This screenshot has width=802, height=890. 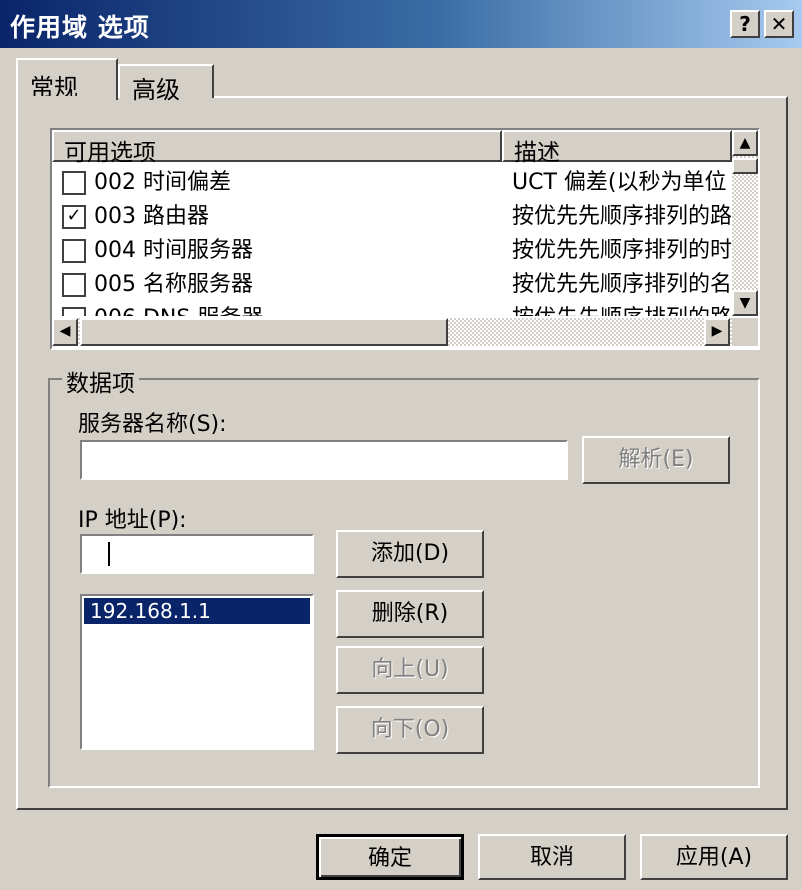 I want to click on list-item: 005 名称服务器, so click(x=157, y=285).